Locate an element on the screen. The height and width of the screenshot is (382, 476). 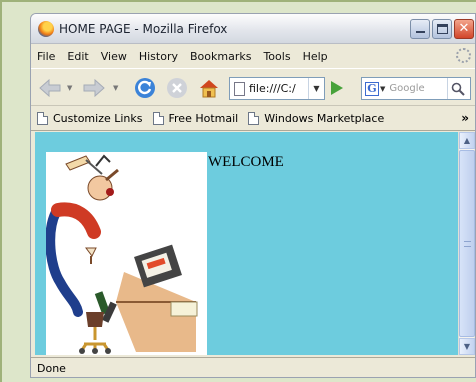
bookmark-free-hotmail: Free Hotmail is located at coordinates (195, 118).